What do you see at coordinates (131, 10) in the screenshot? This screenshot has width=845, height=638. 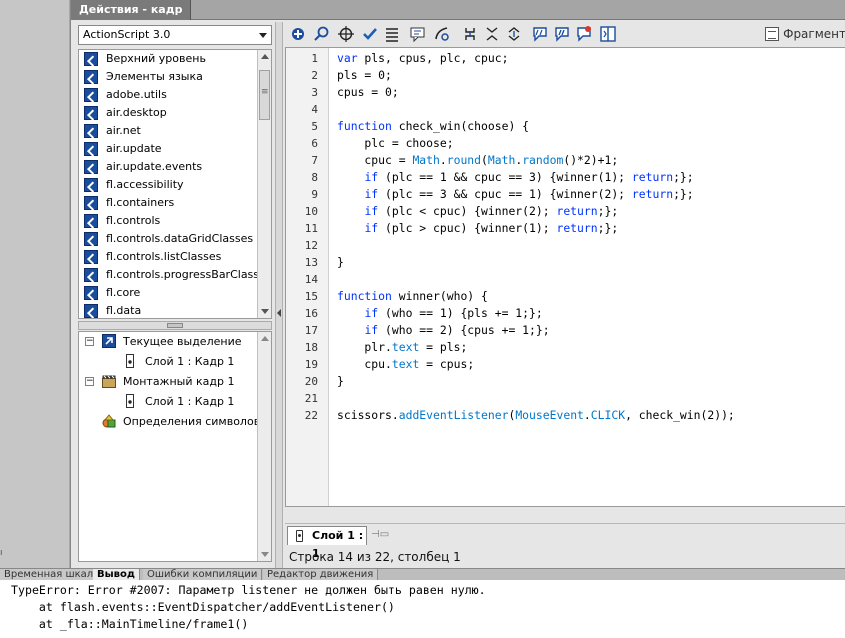 I see `actions-panel-tab: Действия - кадр` at bounding box center [131, 10].